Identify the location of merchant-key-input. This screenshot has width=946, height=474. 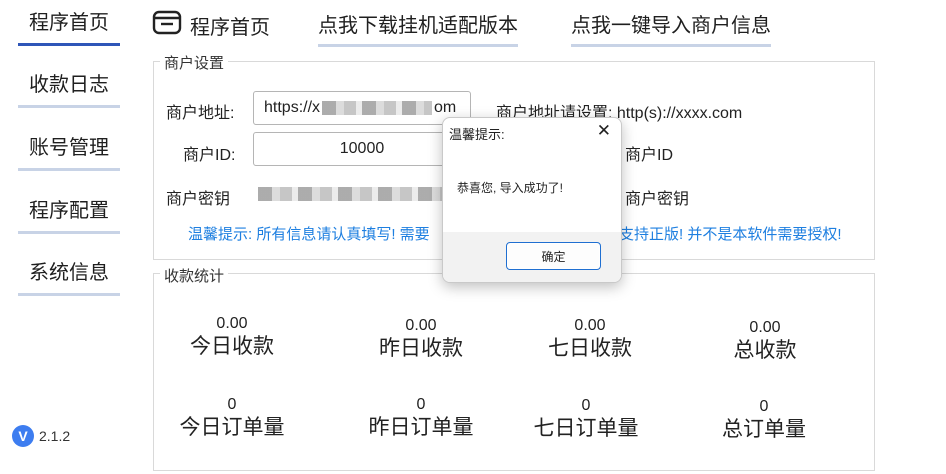
(350, 194).